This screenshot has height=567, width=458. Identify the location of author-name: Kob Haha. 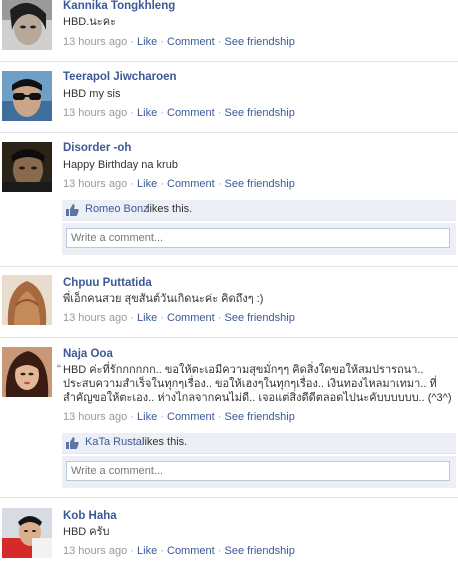
(90, 516).